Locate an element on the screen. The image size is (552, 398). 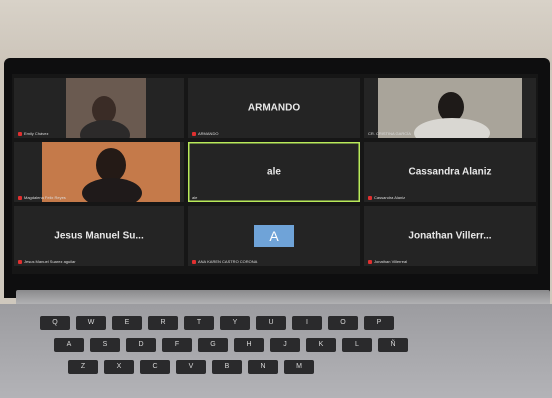
video-cristina is located at coordinates (450, 108).